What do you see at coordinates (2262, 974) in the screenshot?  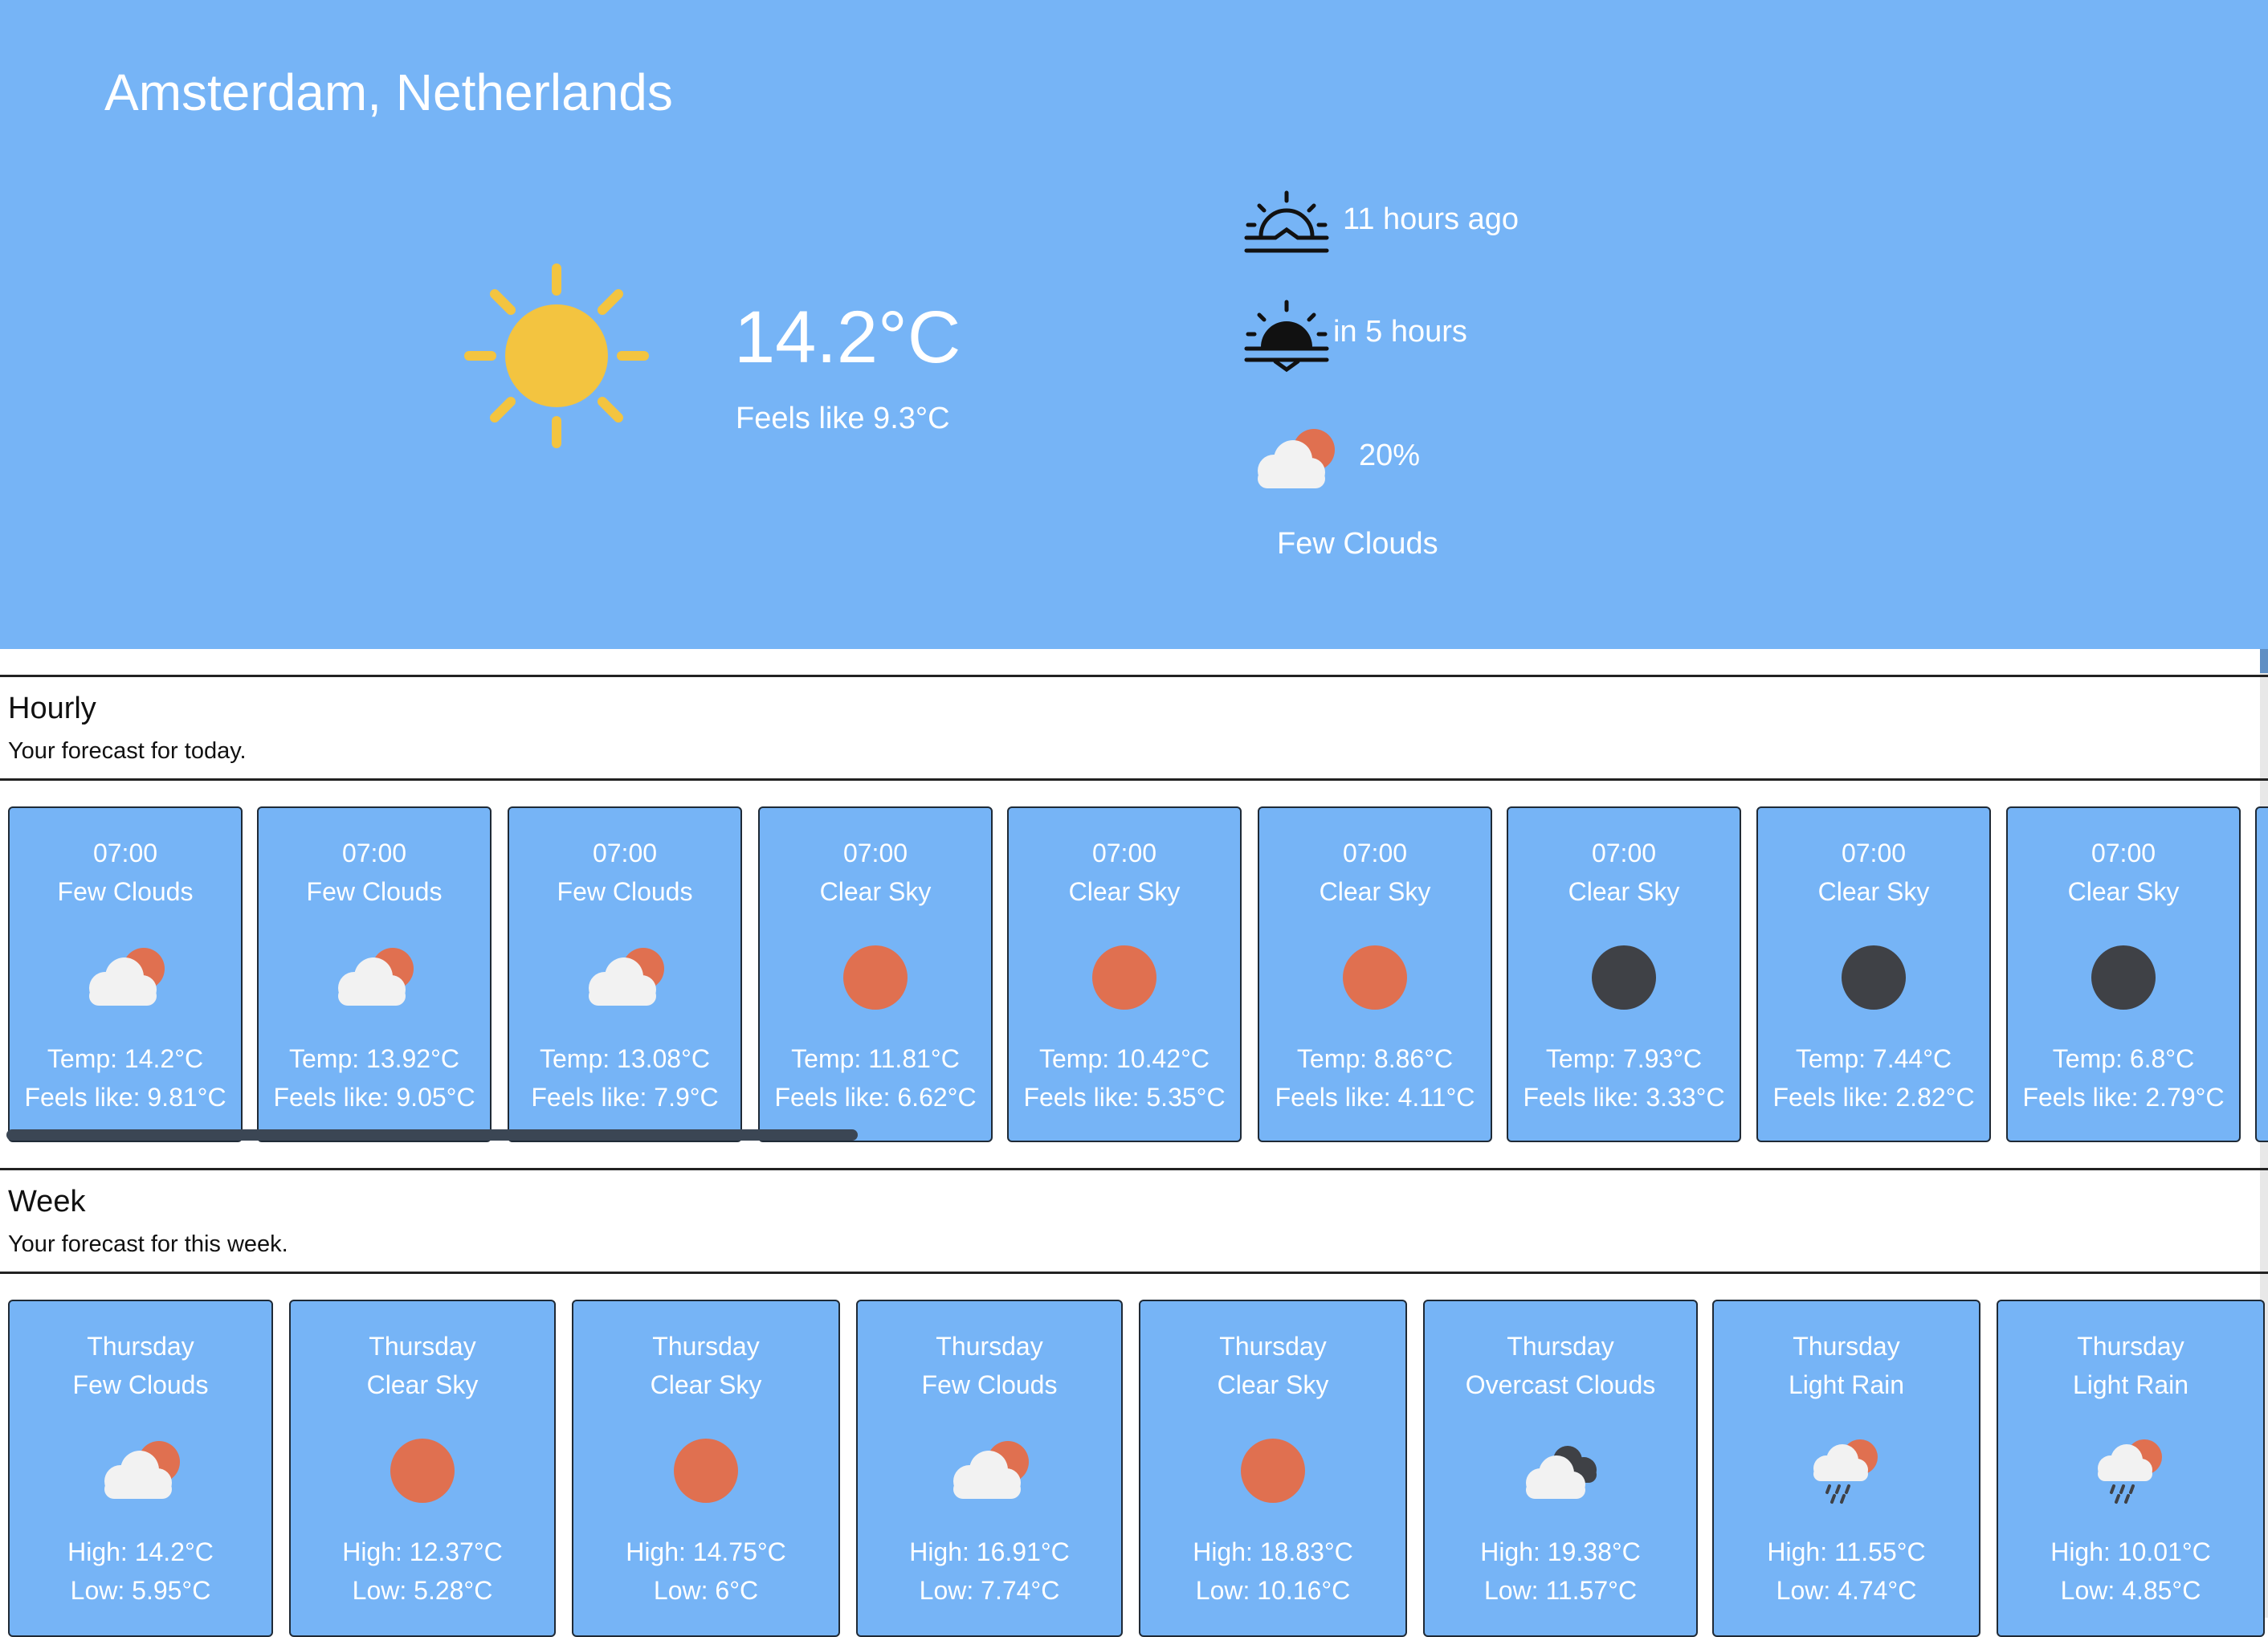 I see `hourly-card-partial` at bounding box center [2262, 974].